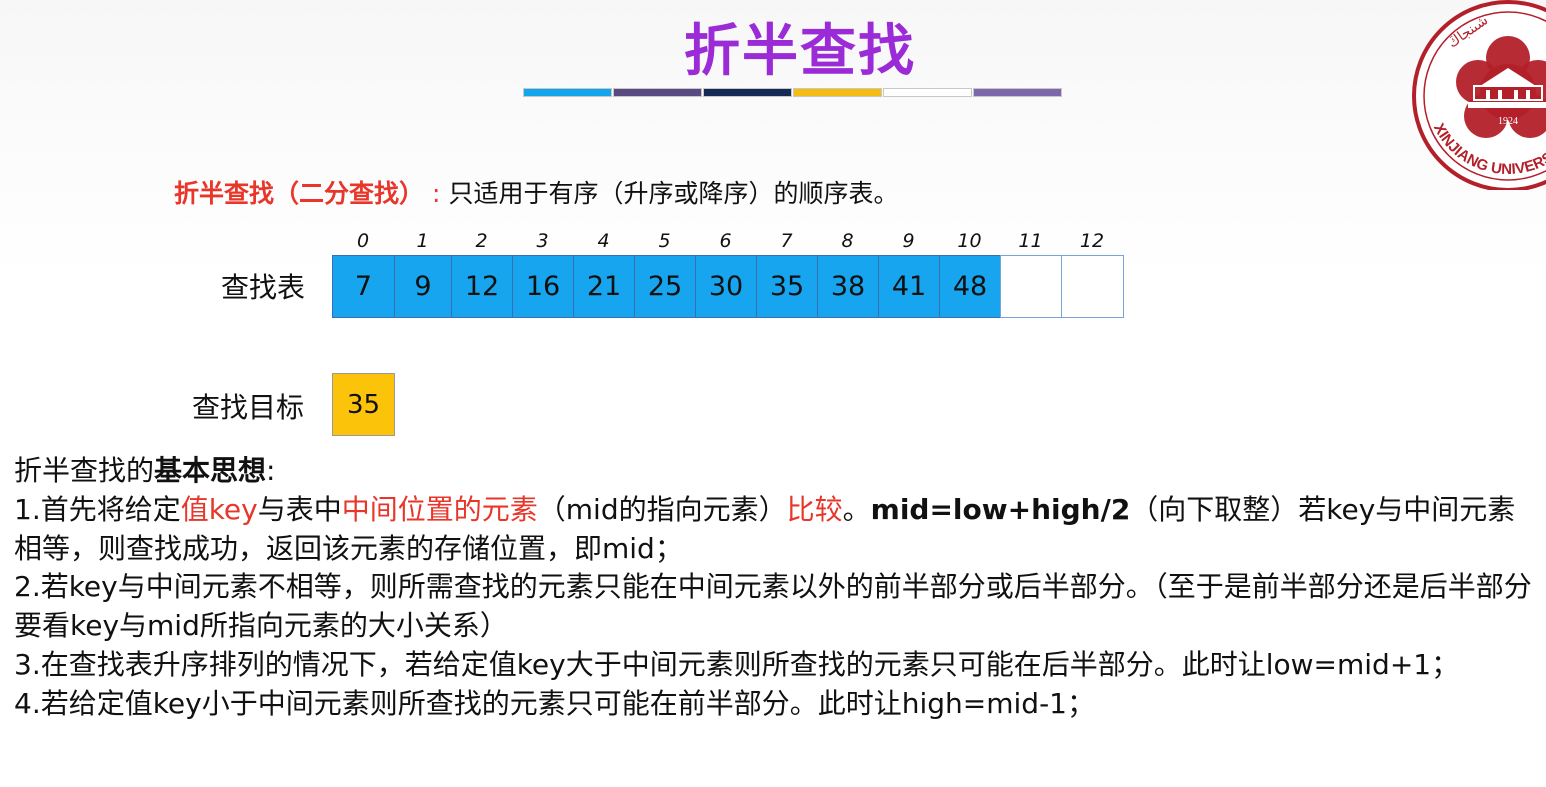  Describe the element at coordinates (263, 287) in the screenshot. I see `lookup-table-label: 查找表` at that location.